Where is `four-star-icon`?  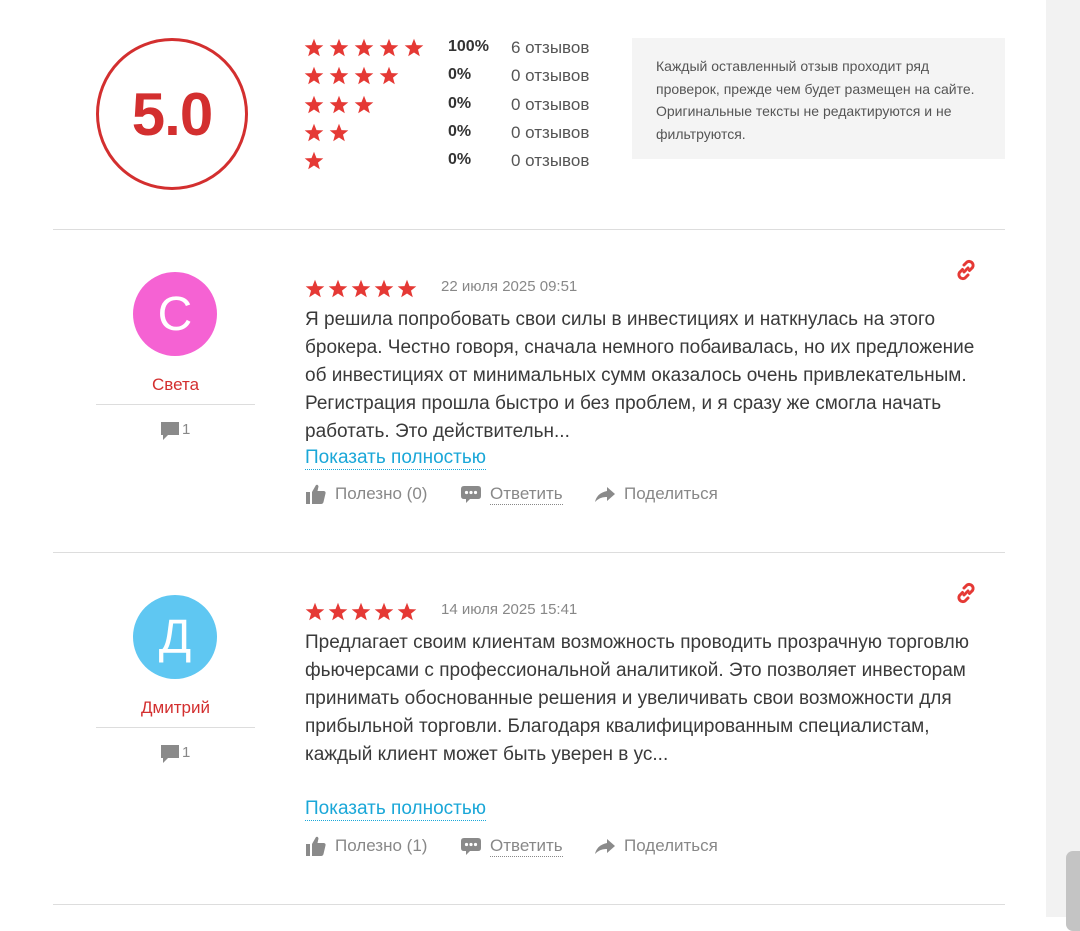 four-star-icon is located at coordinates (351, 75).